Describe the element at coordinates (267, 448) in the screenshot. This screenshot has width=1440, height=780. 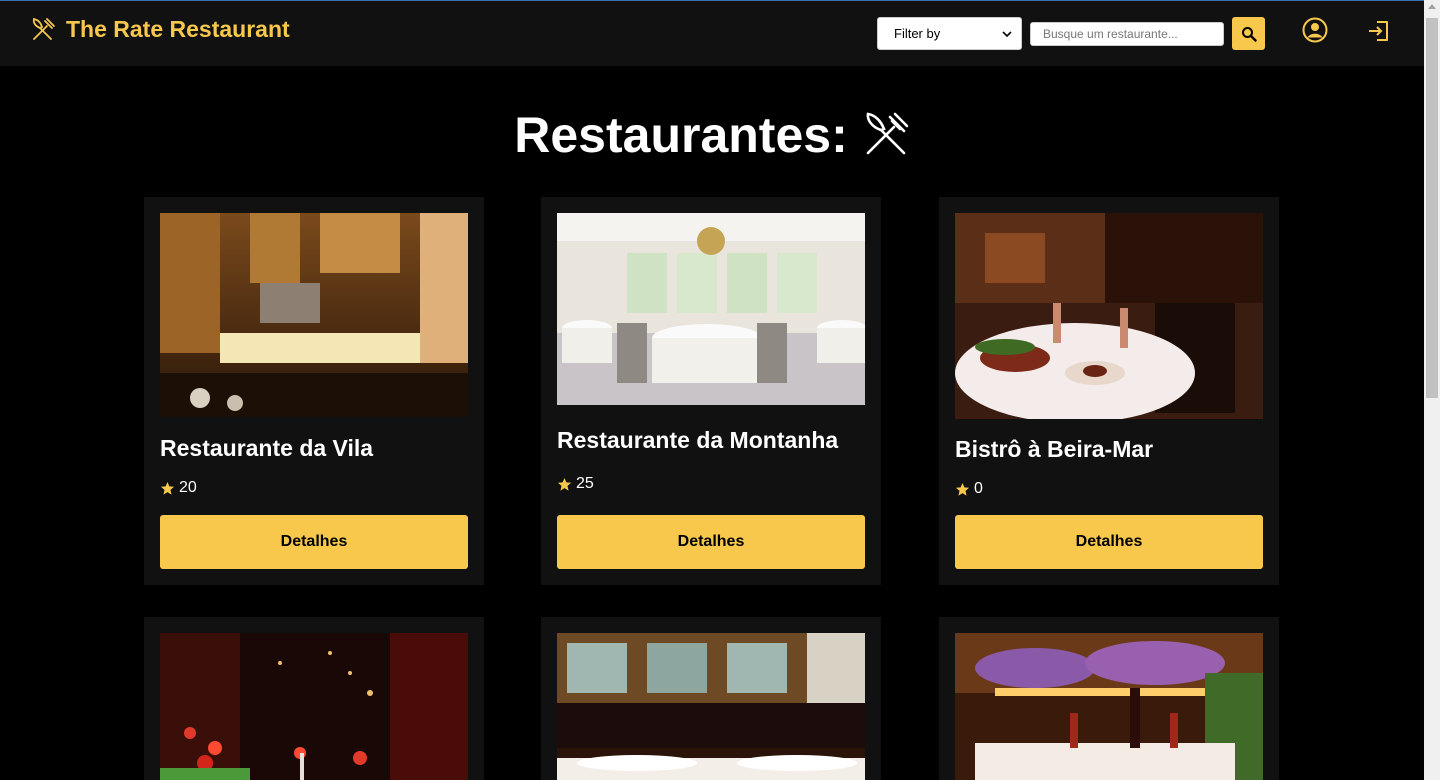
I see `restaurant-name: Restaurante da Vila` at that location.